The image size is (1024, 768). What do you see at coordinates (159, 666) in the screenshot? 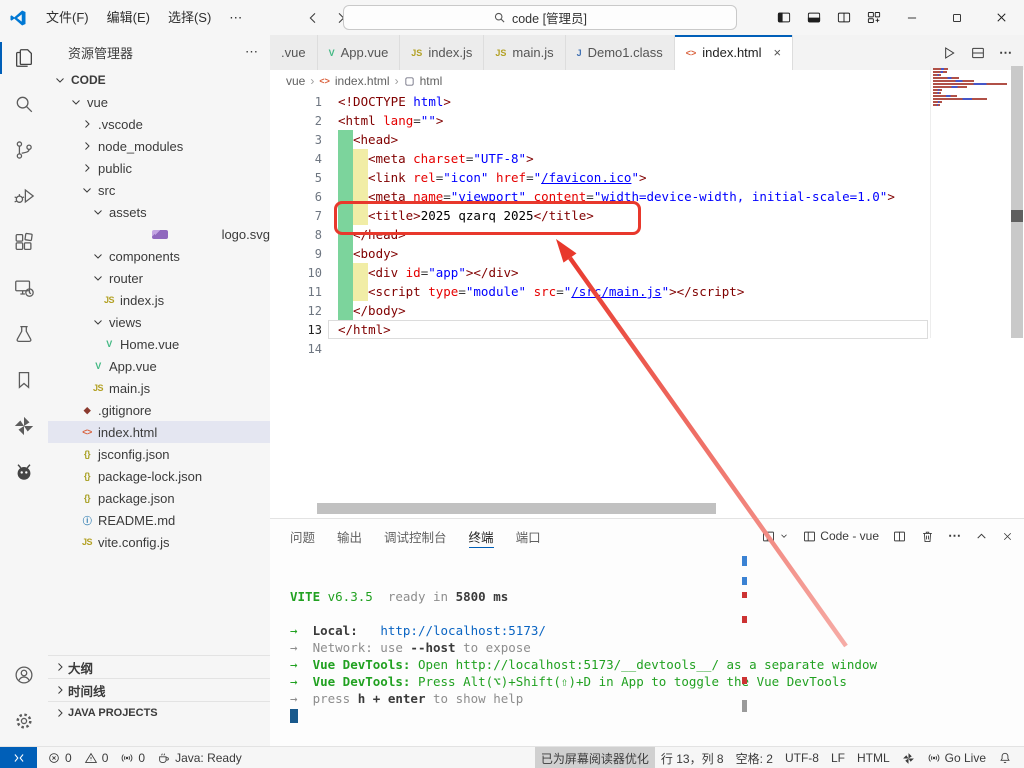
I see `sidebar-section-大纲: 大纲` at bounding box center [159, 666].